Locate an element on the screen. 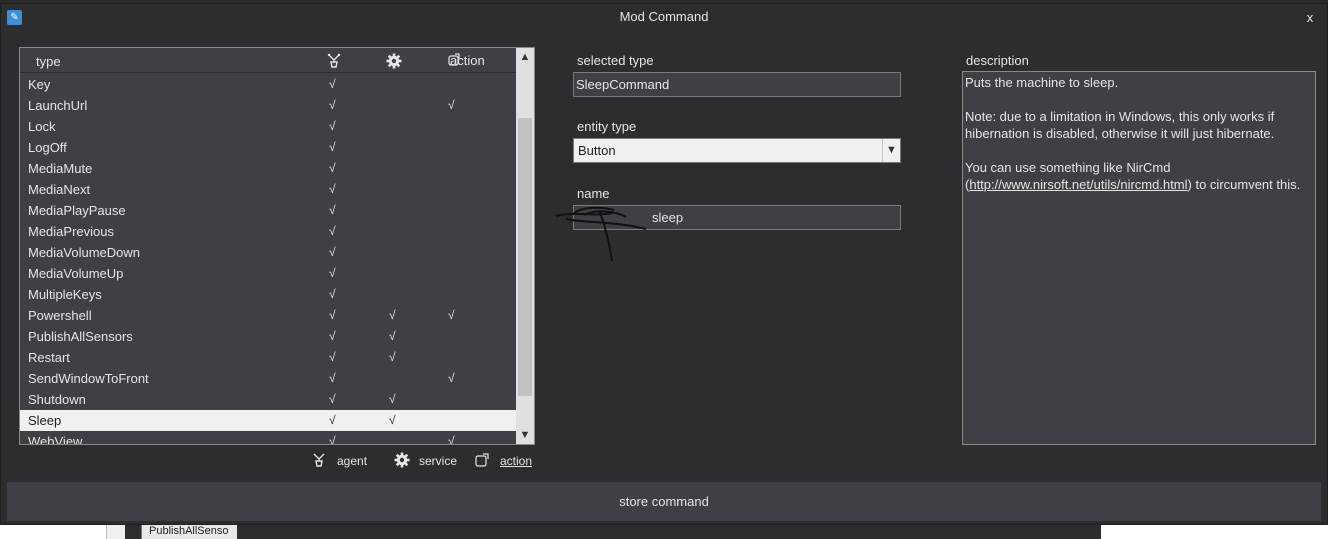 This screenshot has height=539, width=1328. window-title: Mod Command is located at coordinates (664, 16).